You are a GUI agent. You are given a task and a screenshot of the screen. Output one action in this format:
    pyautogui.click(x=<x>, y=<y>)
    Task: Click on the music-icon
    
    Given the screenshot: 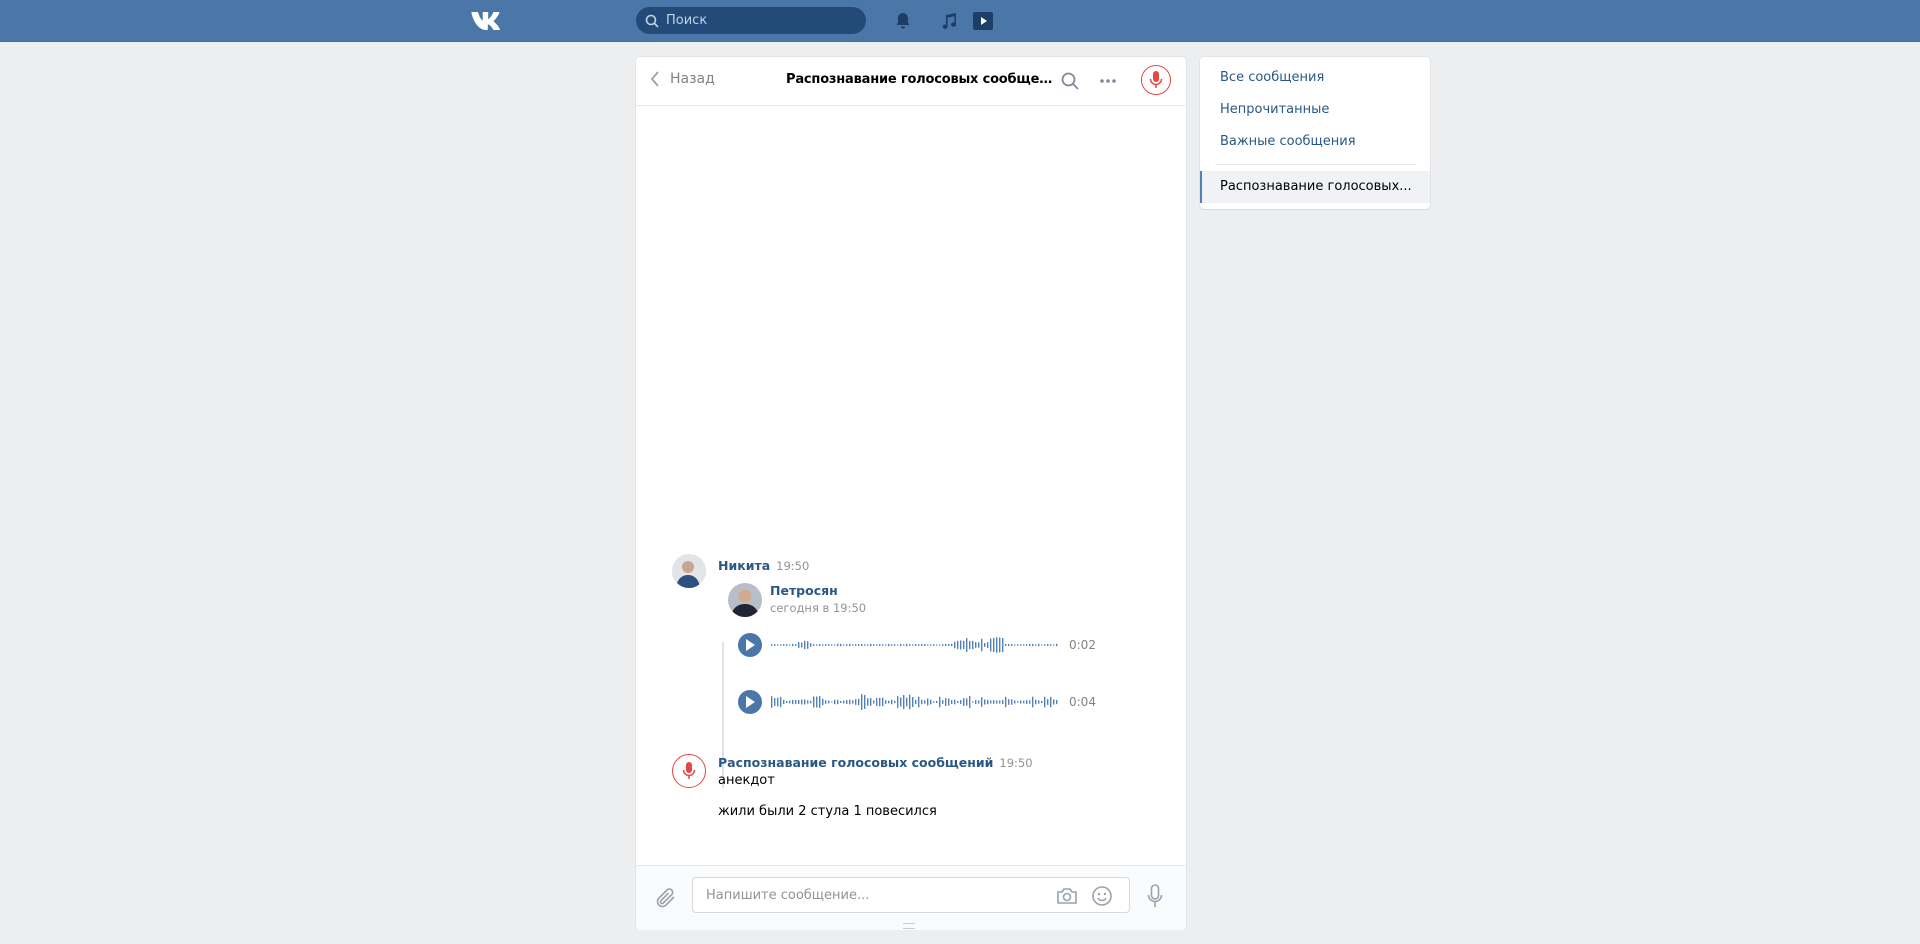 What is the action you would take?
    pyautogui.click(x=949, y=21)
    